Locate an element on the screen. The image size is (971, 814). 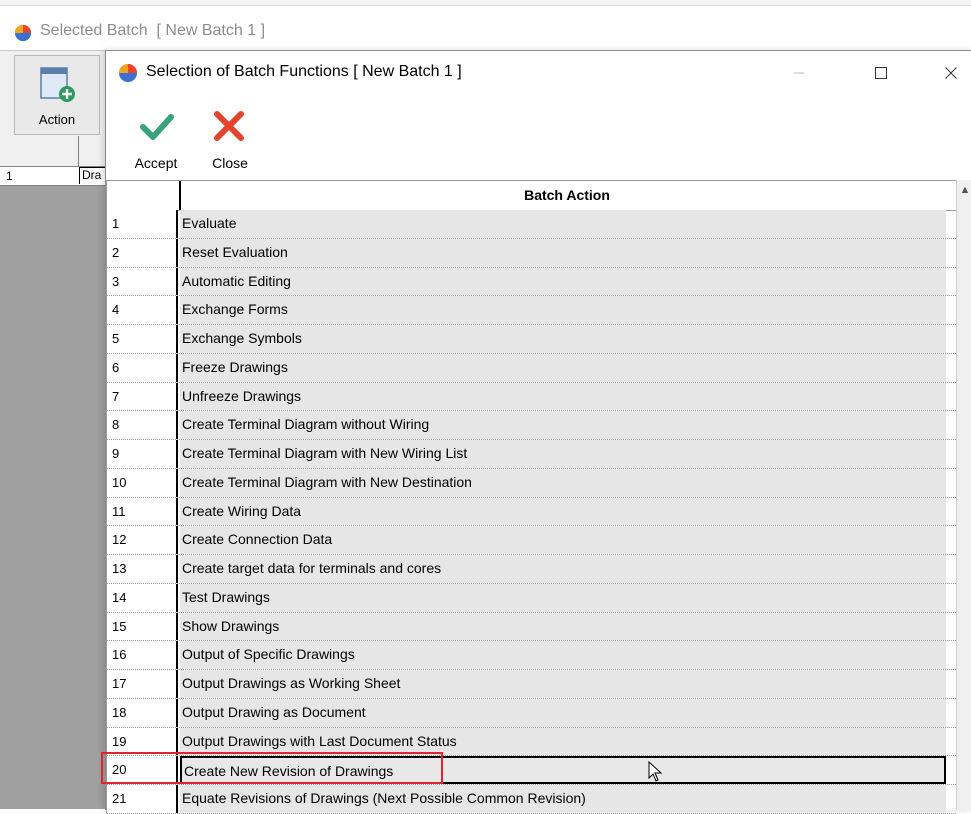
row-number: 4 is located at coordinates (142, 310).